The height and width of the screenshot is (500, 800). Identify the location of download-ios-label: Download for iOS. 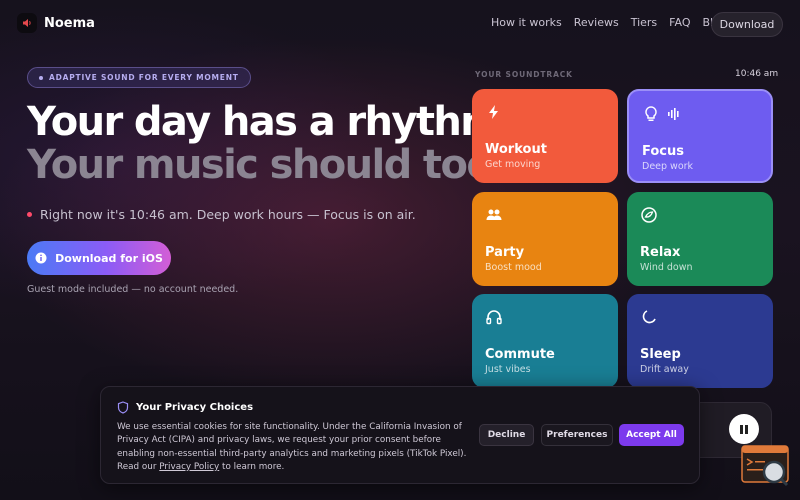
(109, 258).